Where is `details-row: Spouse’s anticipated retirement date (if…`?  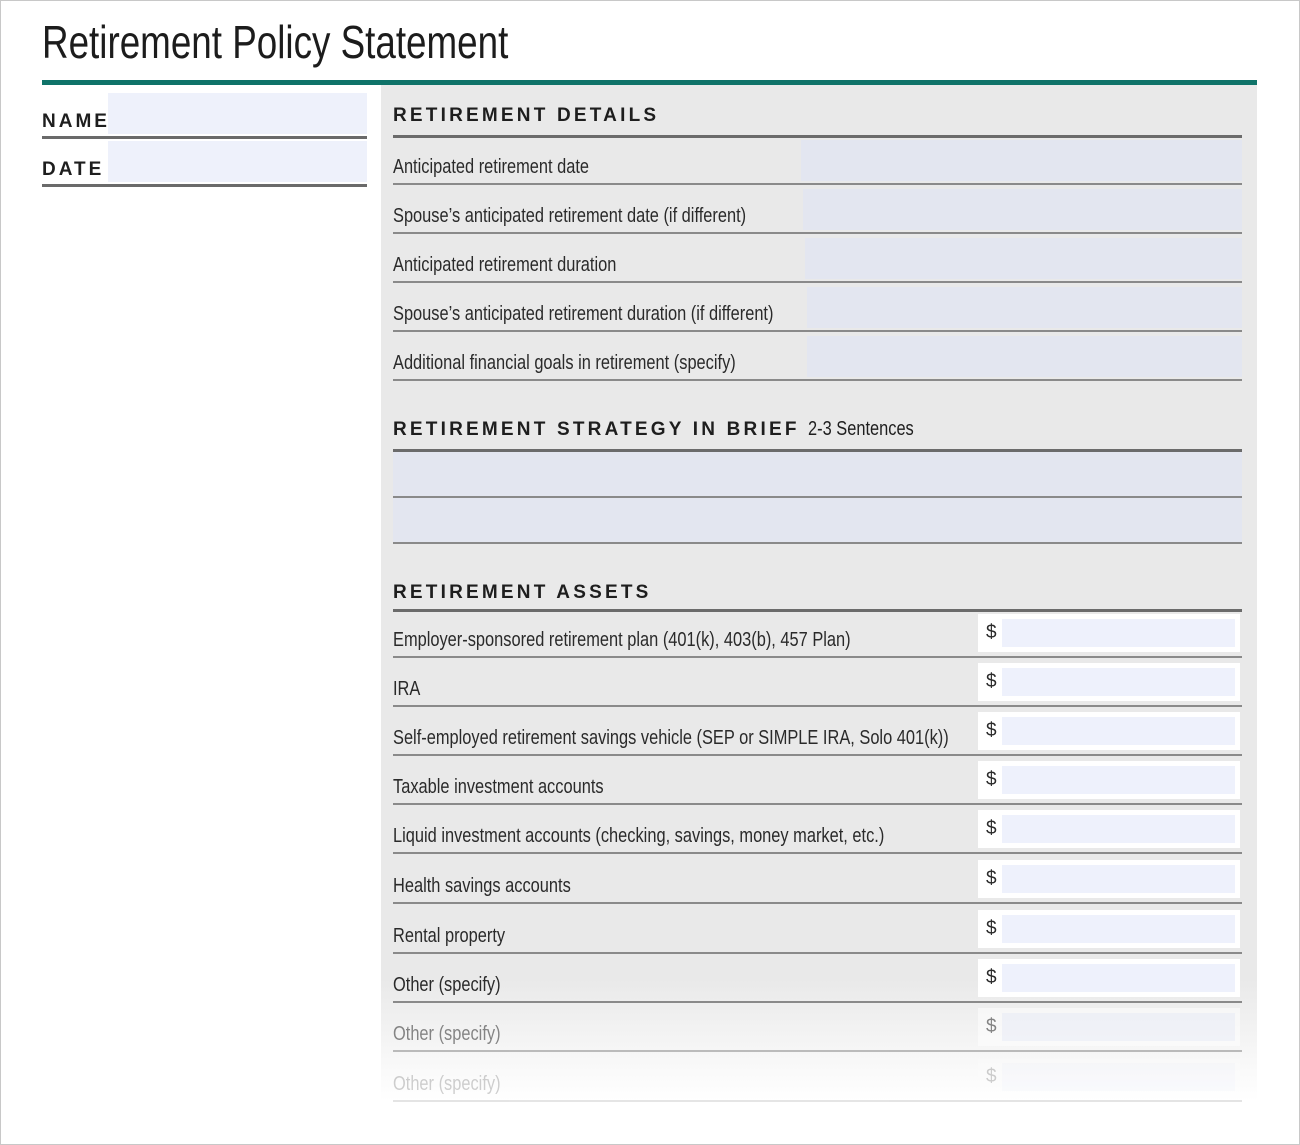
details-row: Spouse’s anticipated retirement date (if… is located at coordinates (817, 209).